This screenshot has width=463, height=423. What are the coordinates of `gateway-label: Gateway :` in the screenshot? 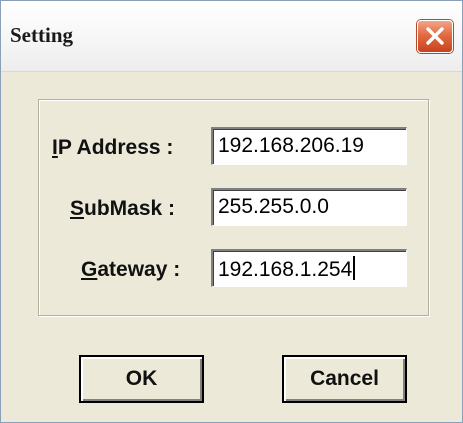 It's located at (130, 270).